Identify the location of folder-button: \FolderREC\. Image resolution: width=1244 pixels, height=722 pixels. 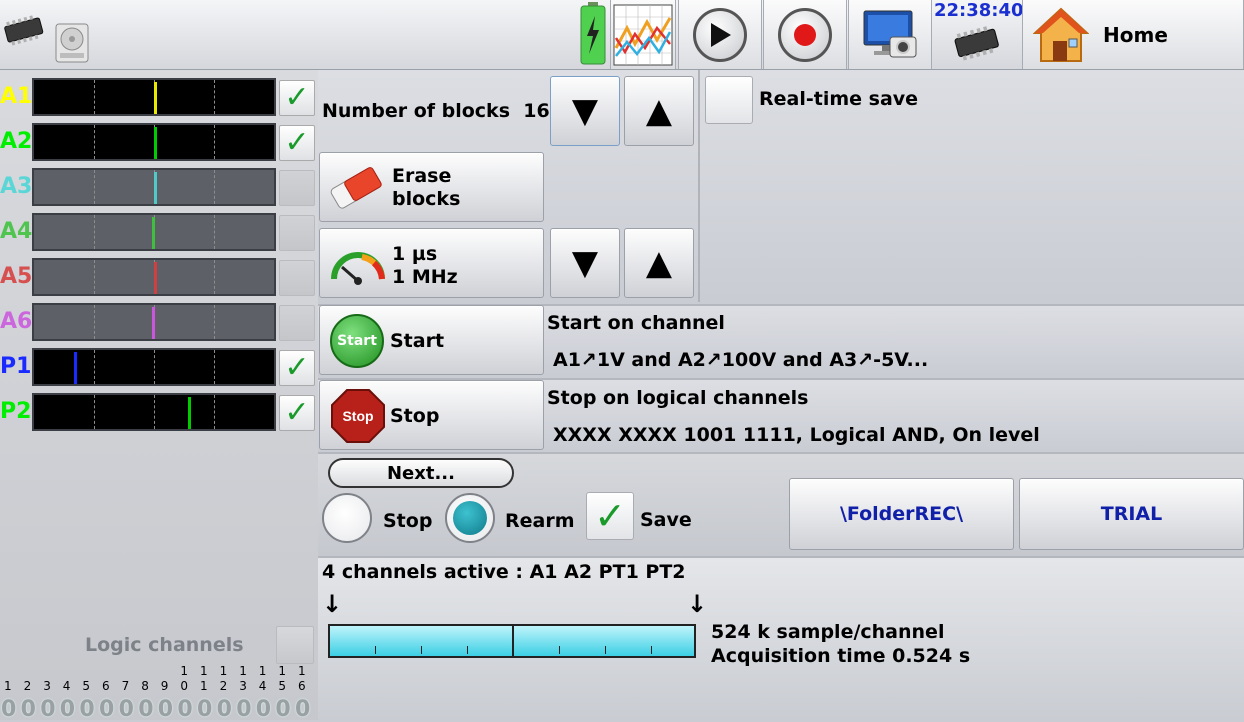
(901, 514).